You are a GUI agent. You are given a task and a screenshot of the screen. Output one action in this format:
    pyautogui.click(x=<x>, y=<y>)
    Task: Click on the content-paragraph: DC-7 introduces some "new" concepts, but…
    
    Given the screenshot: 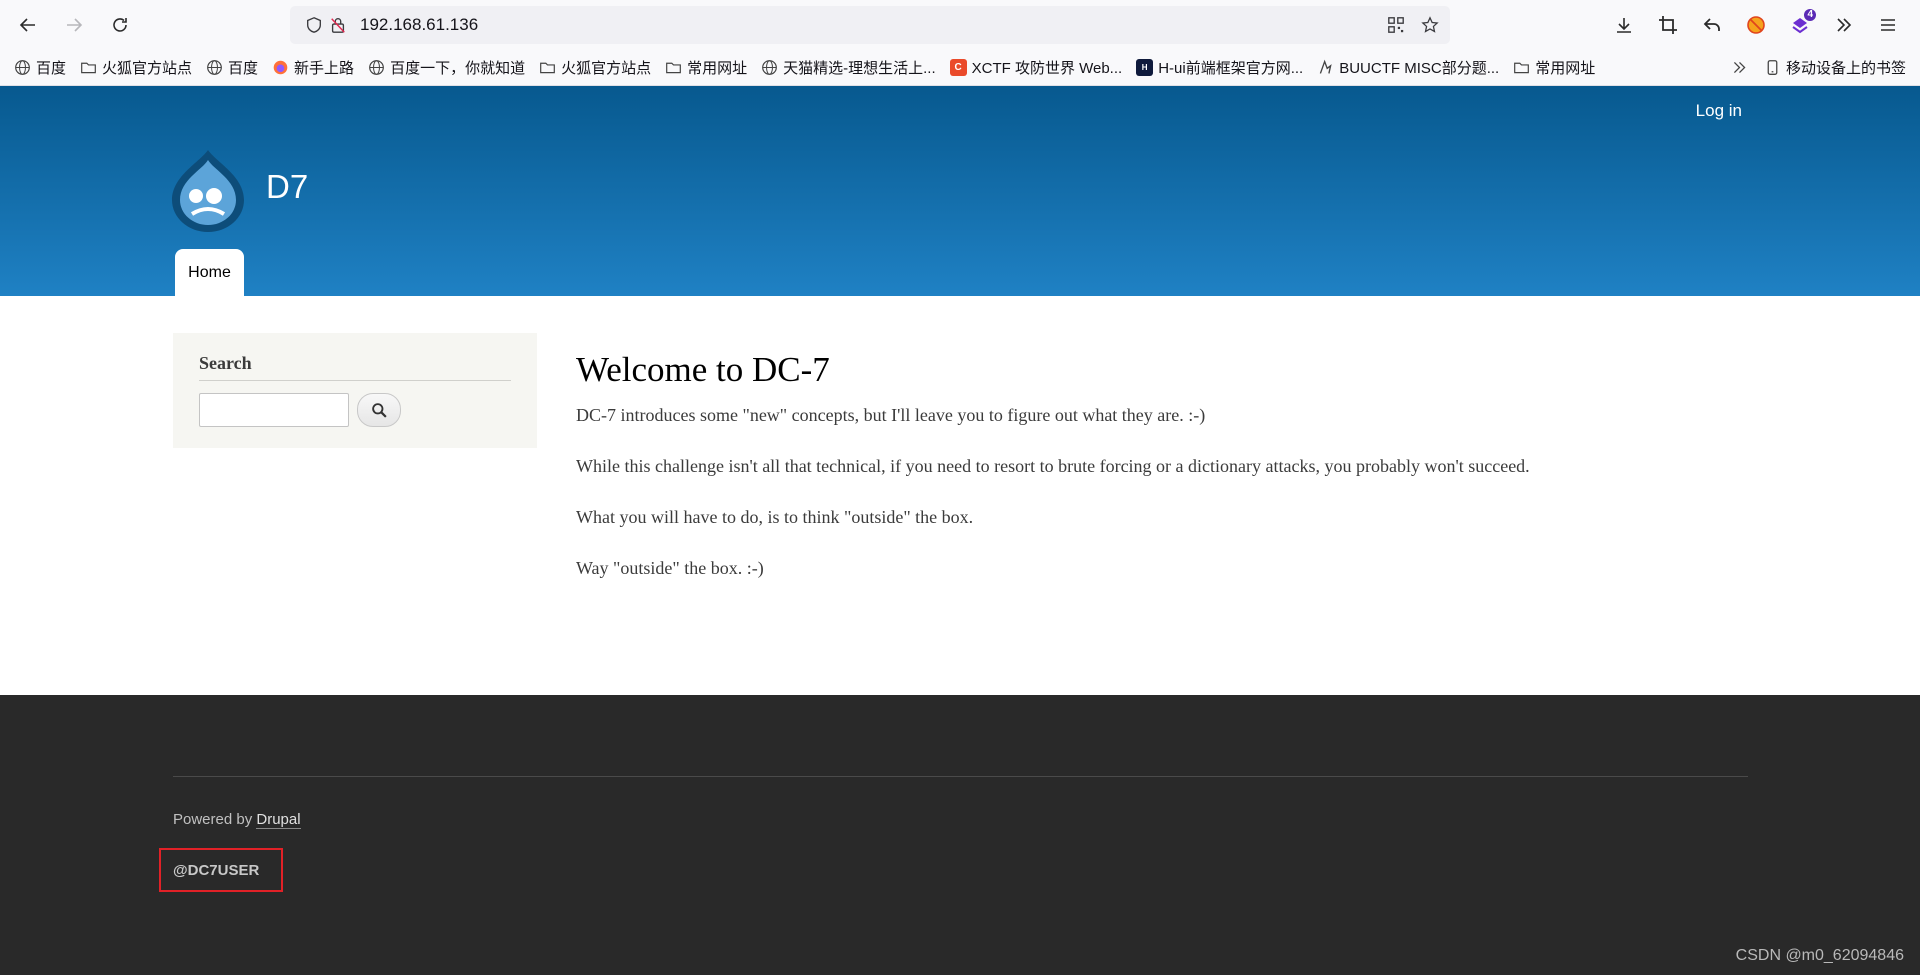 What is the action you would take?
    pyautogui.click(x=891, y=415)
    